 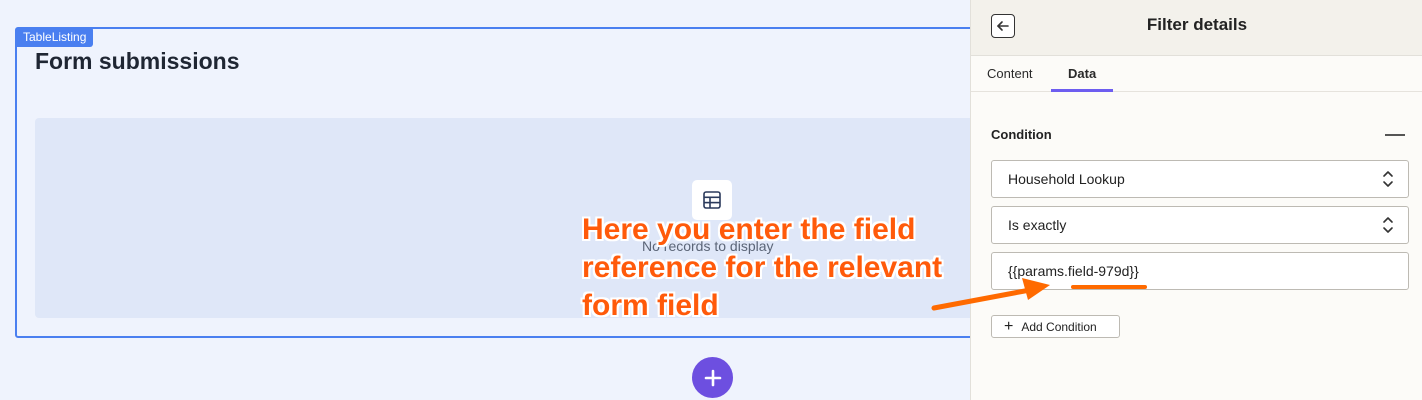 What do you see at coordinates (1196, 74) in the screenshot?
I see `tab-bar: Content Data` at bounding box center [1196, 74].